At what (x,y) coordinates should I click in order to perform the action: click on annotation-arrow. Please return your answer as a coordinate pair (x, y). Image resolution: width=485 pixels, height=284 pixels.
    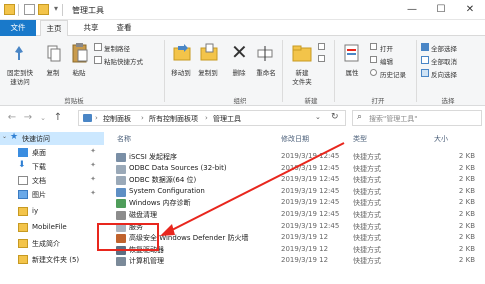
    Looking at the image, I should click on (252, 189).